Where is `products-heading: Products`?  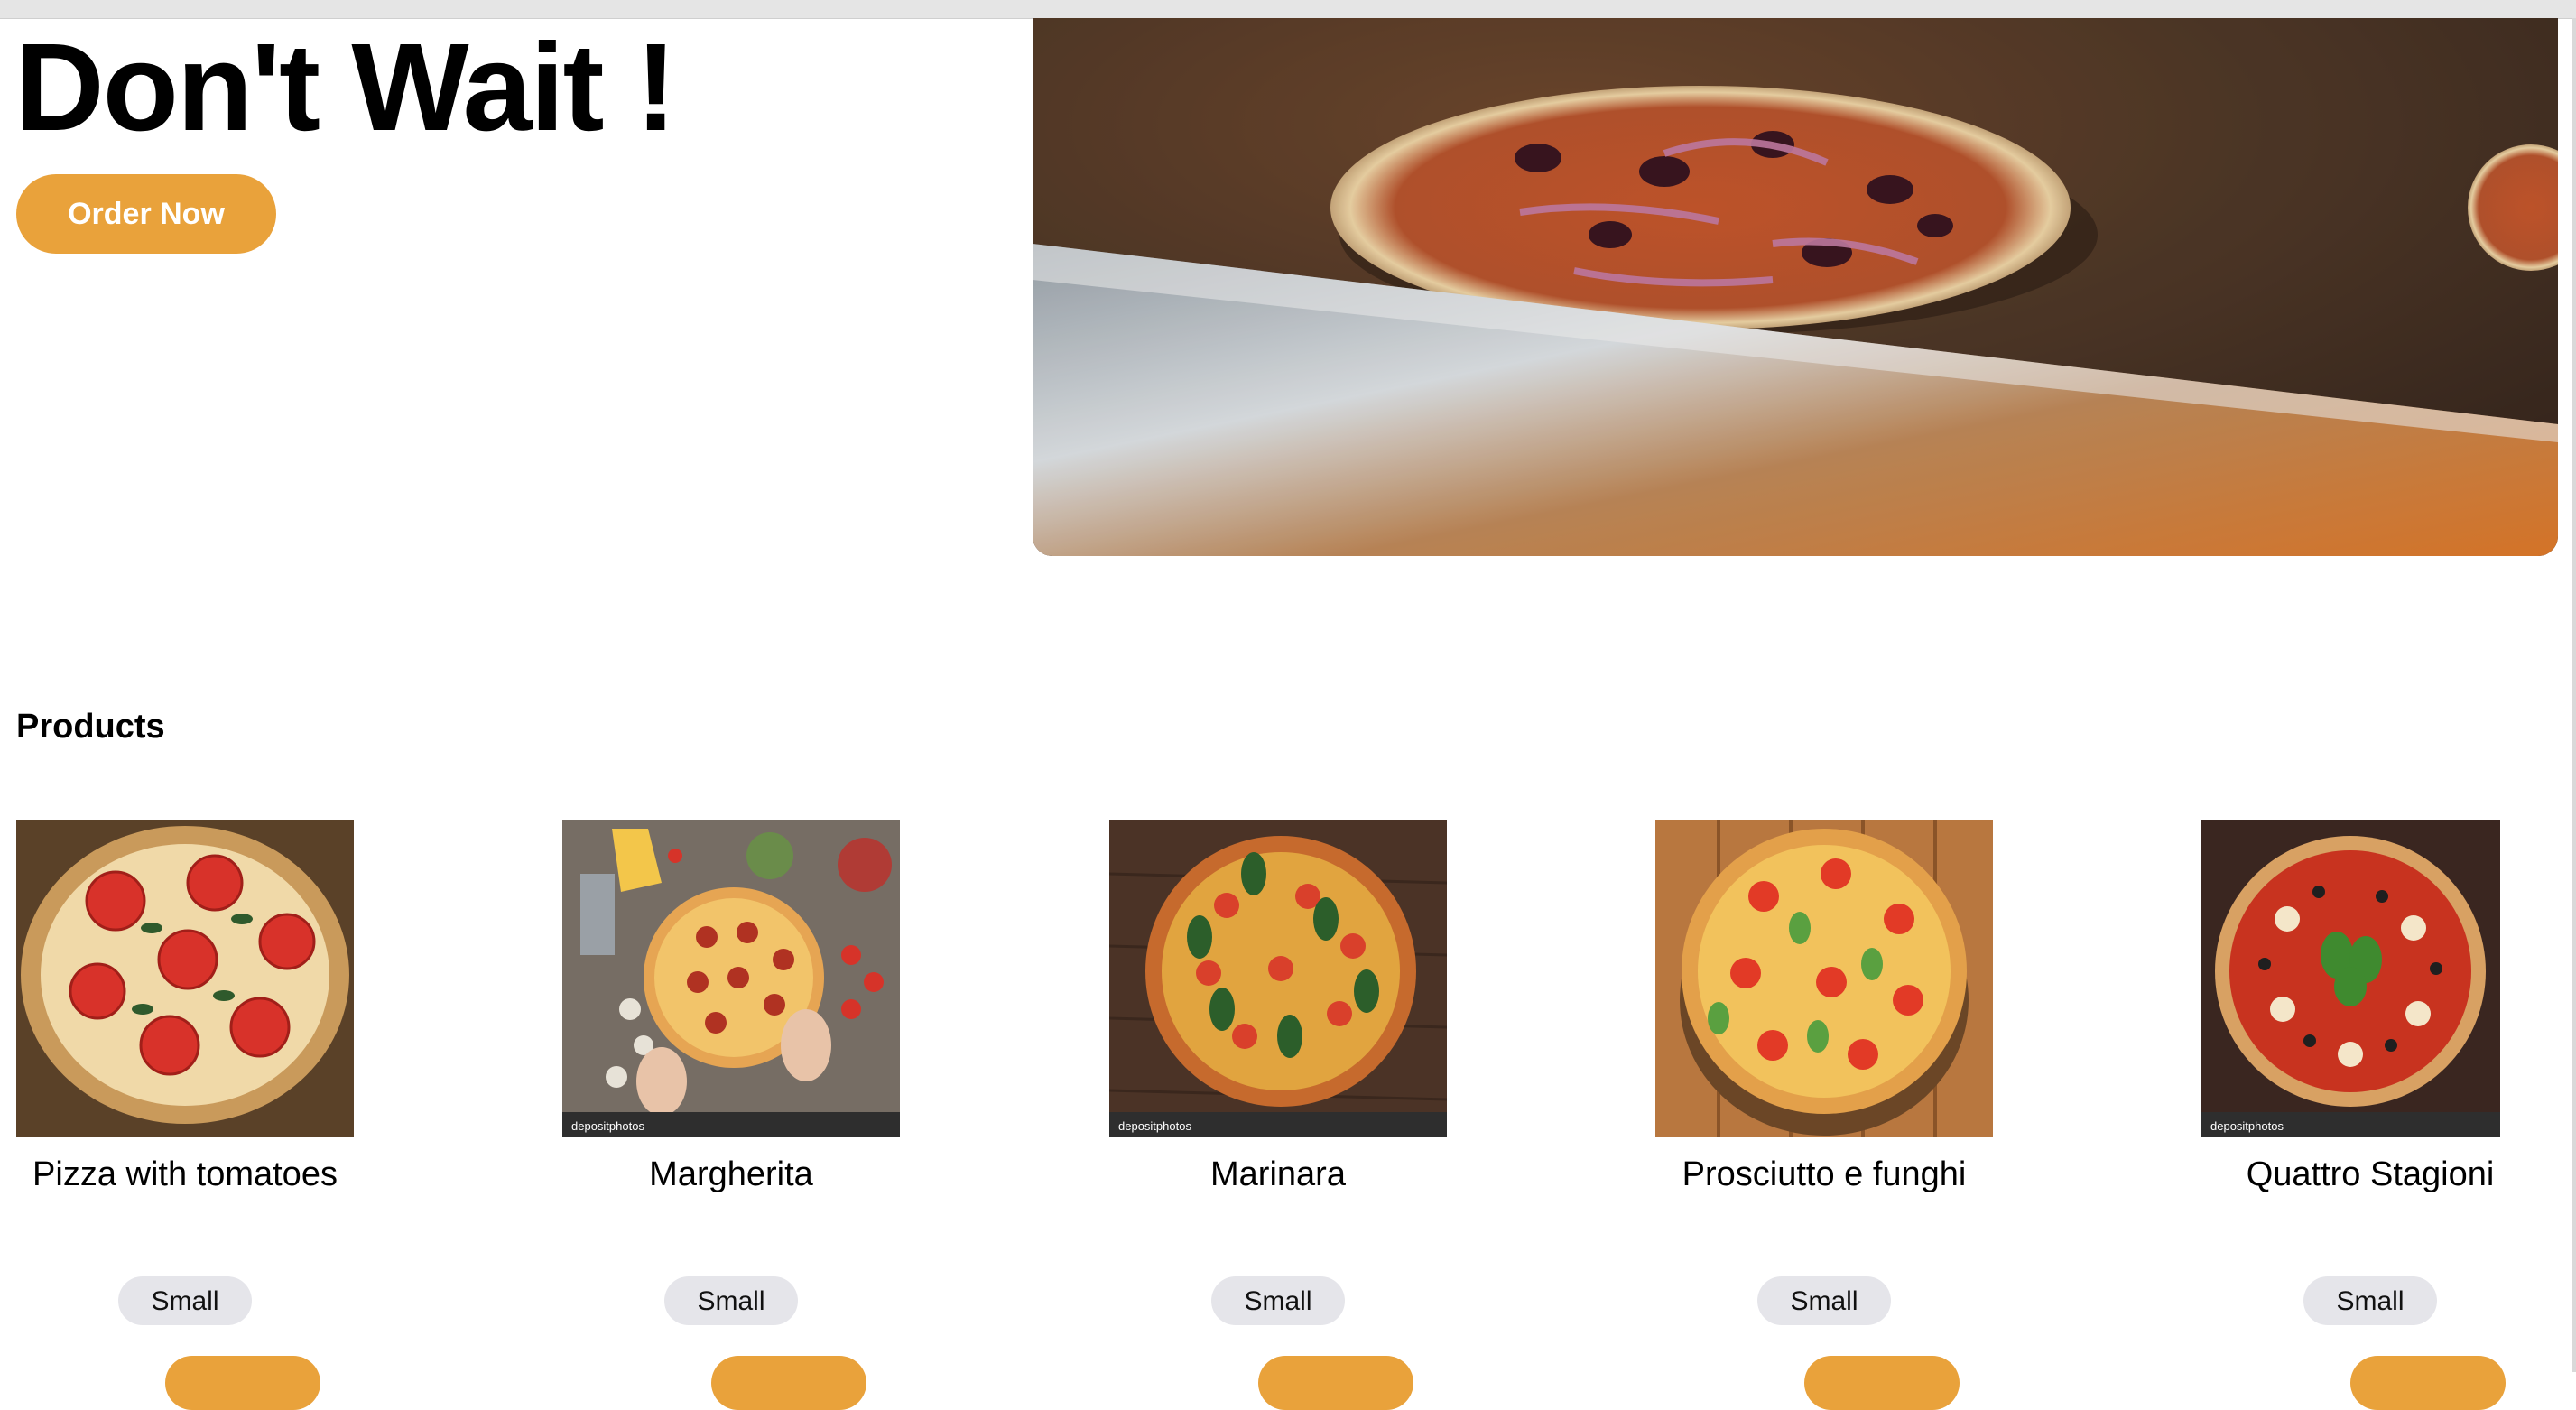 products-heading: Products is located at coordinates (90, 727).